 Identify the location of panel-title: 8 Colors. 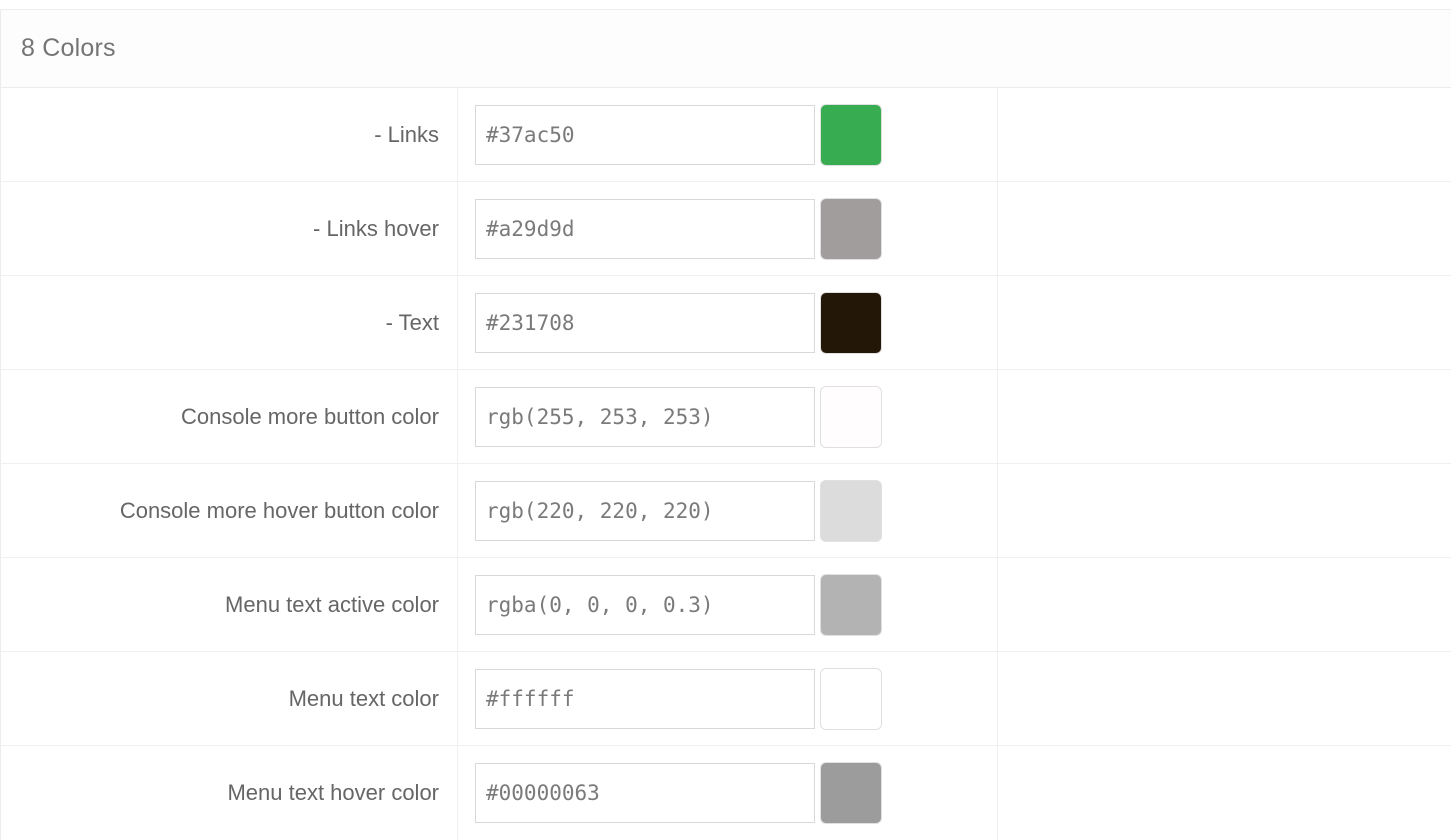
(68, 48).